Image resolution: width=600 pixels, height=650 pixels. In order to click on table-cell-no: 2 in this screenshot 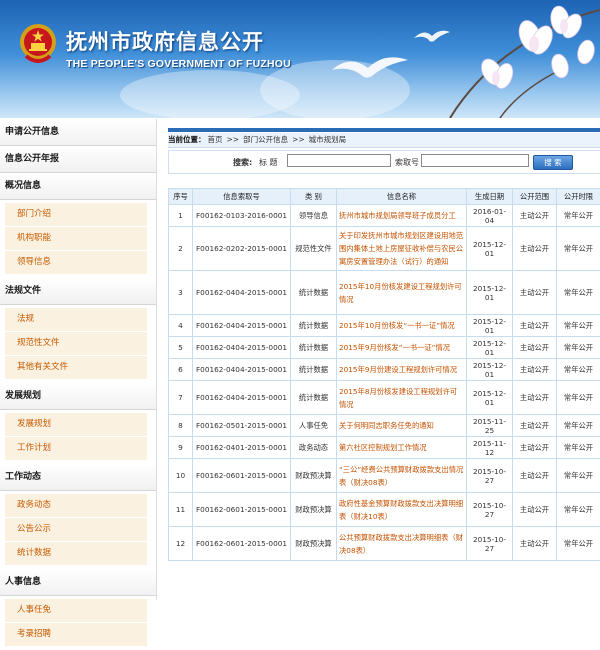, I will do `click(181, 249)`.